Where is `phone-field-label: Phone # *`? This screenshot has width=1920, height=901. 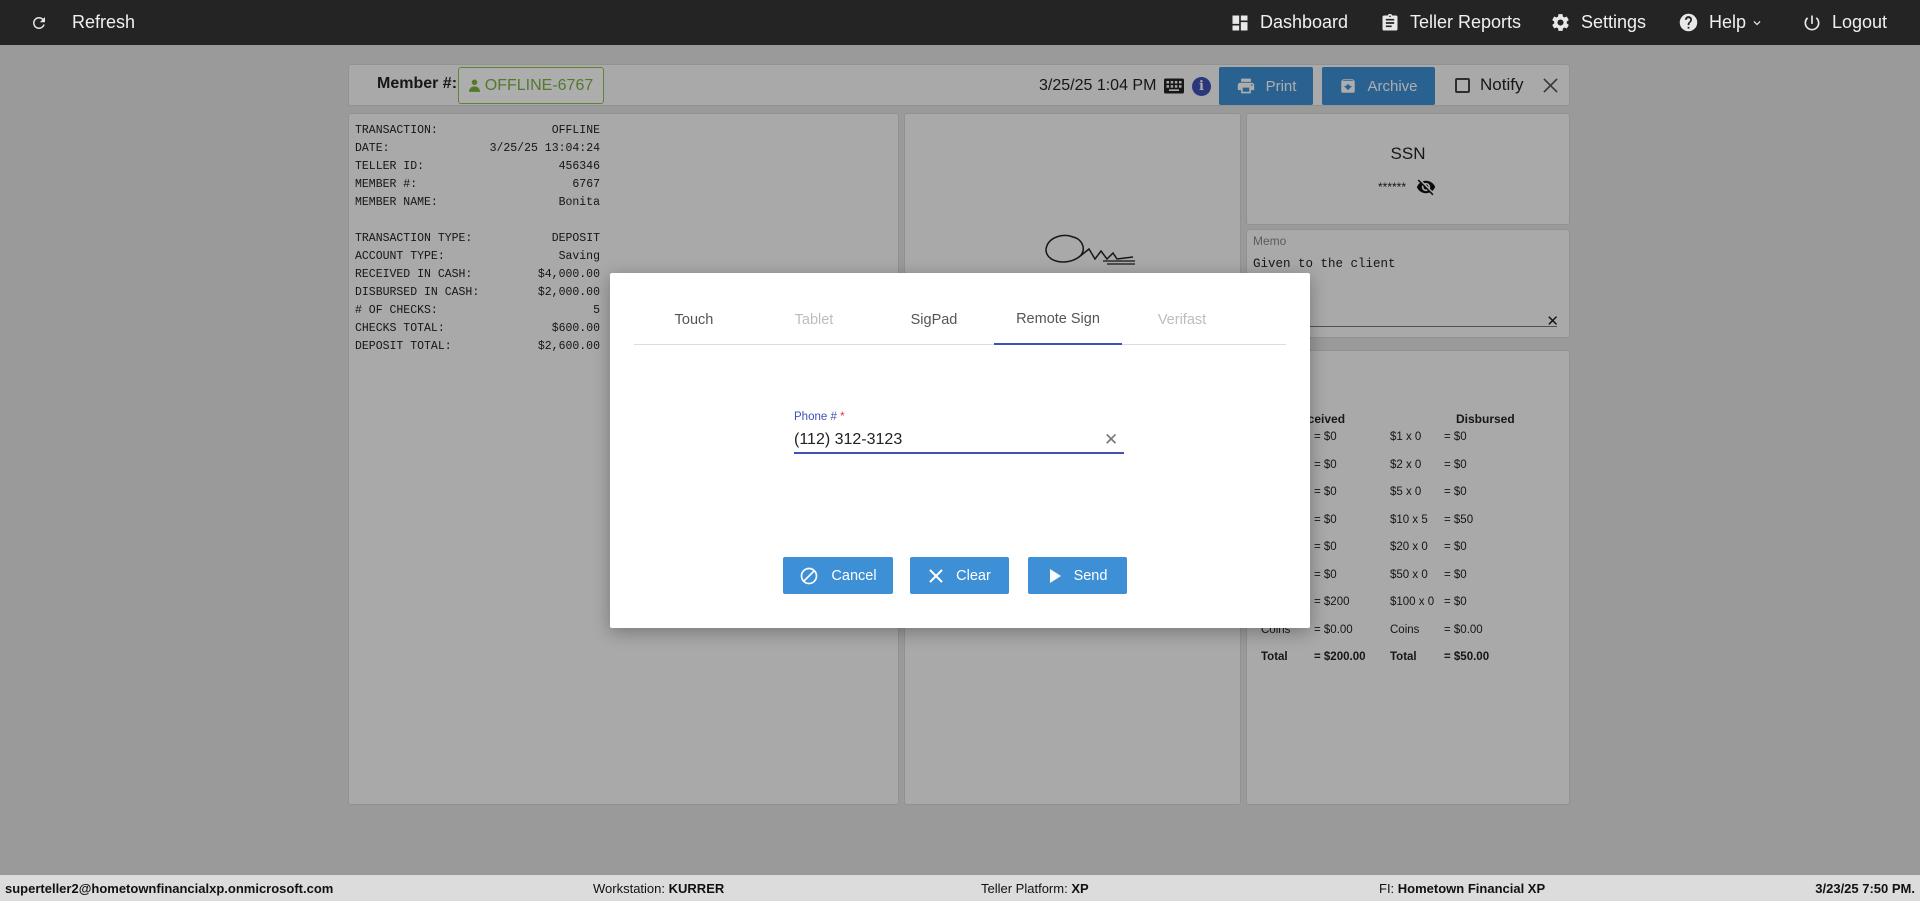
phone-field-label: Phone # * is located at coordinates (819, 417).